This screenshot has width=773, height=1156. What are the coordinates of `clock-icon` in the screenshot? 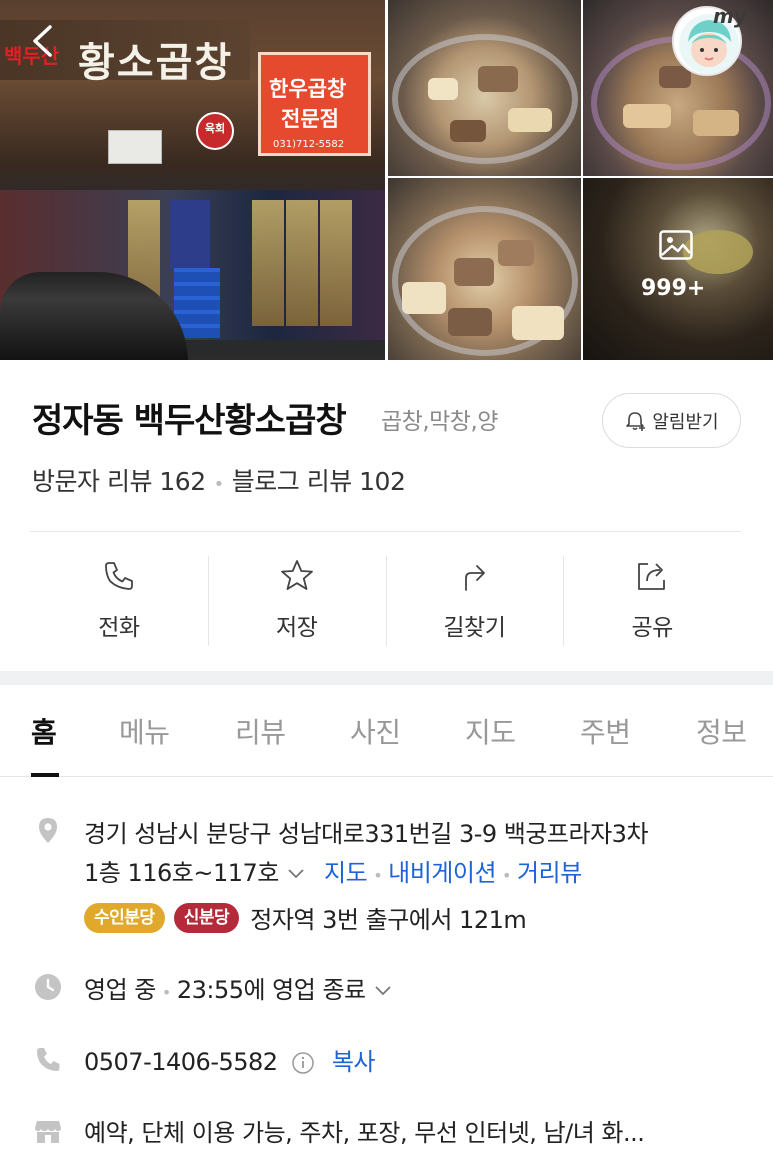 It's located at (48, 987).